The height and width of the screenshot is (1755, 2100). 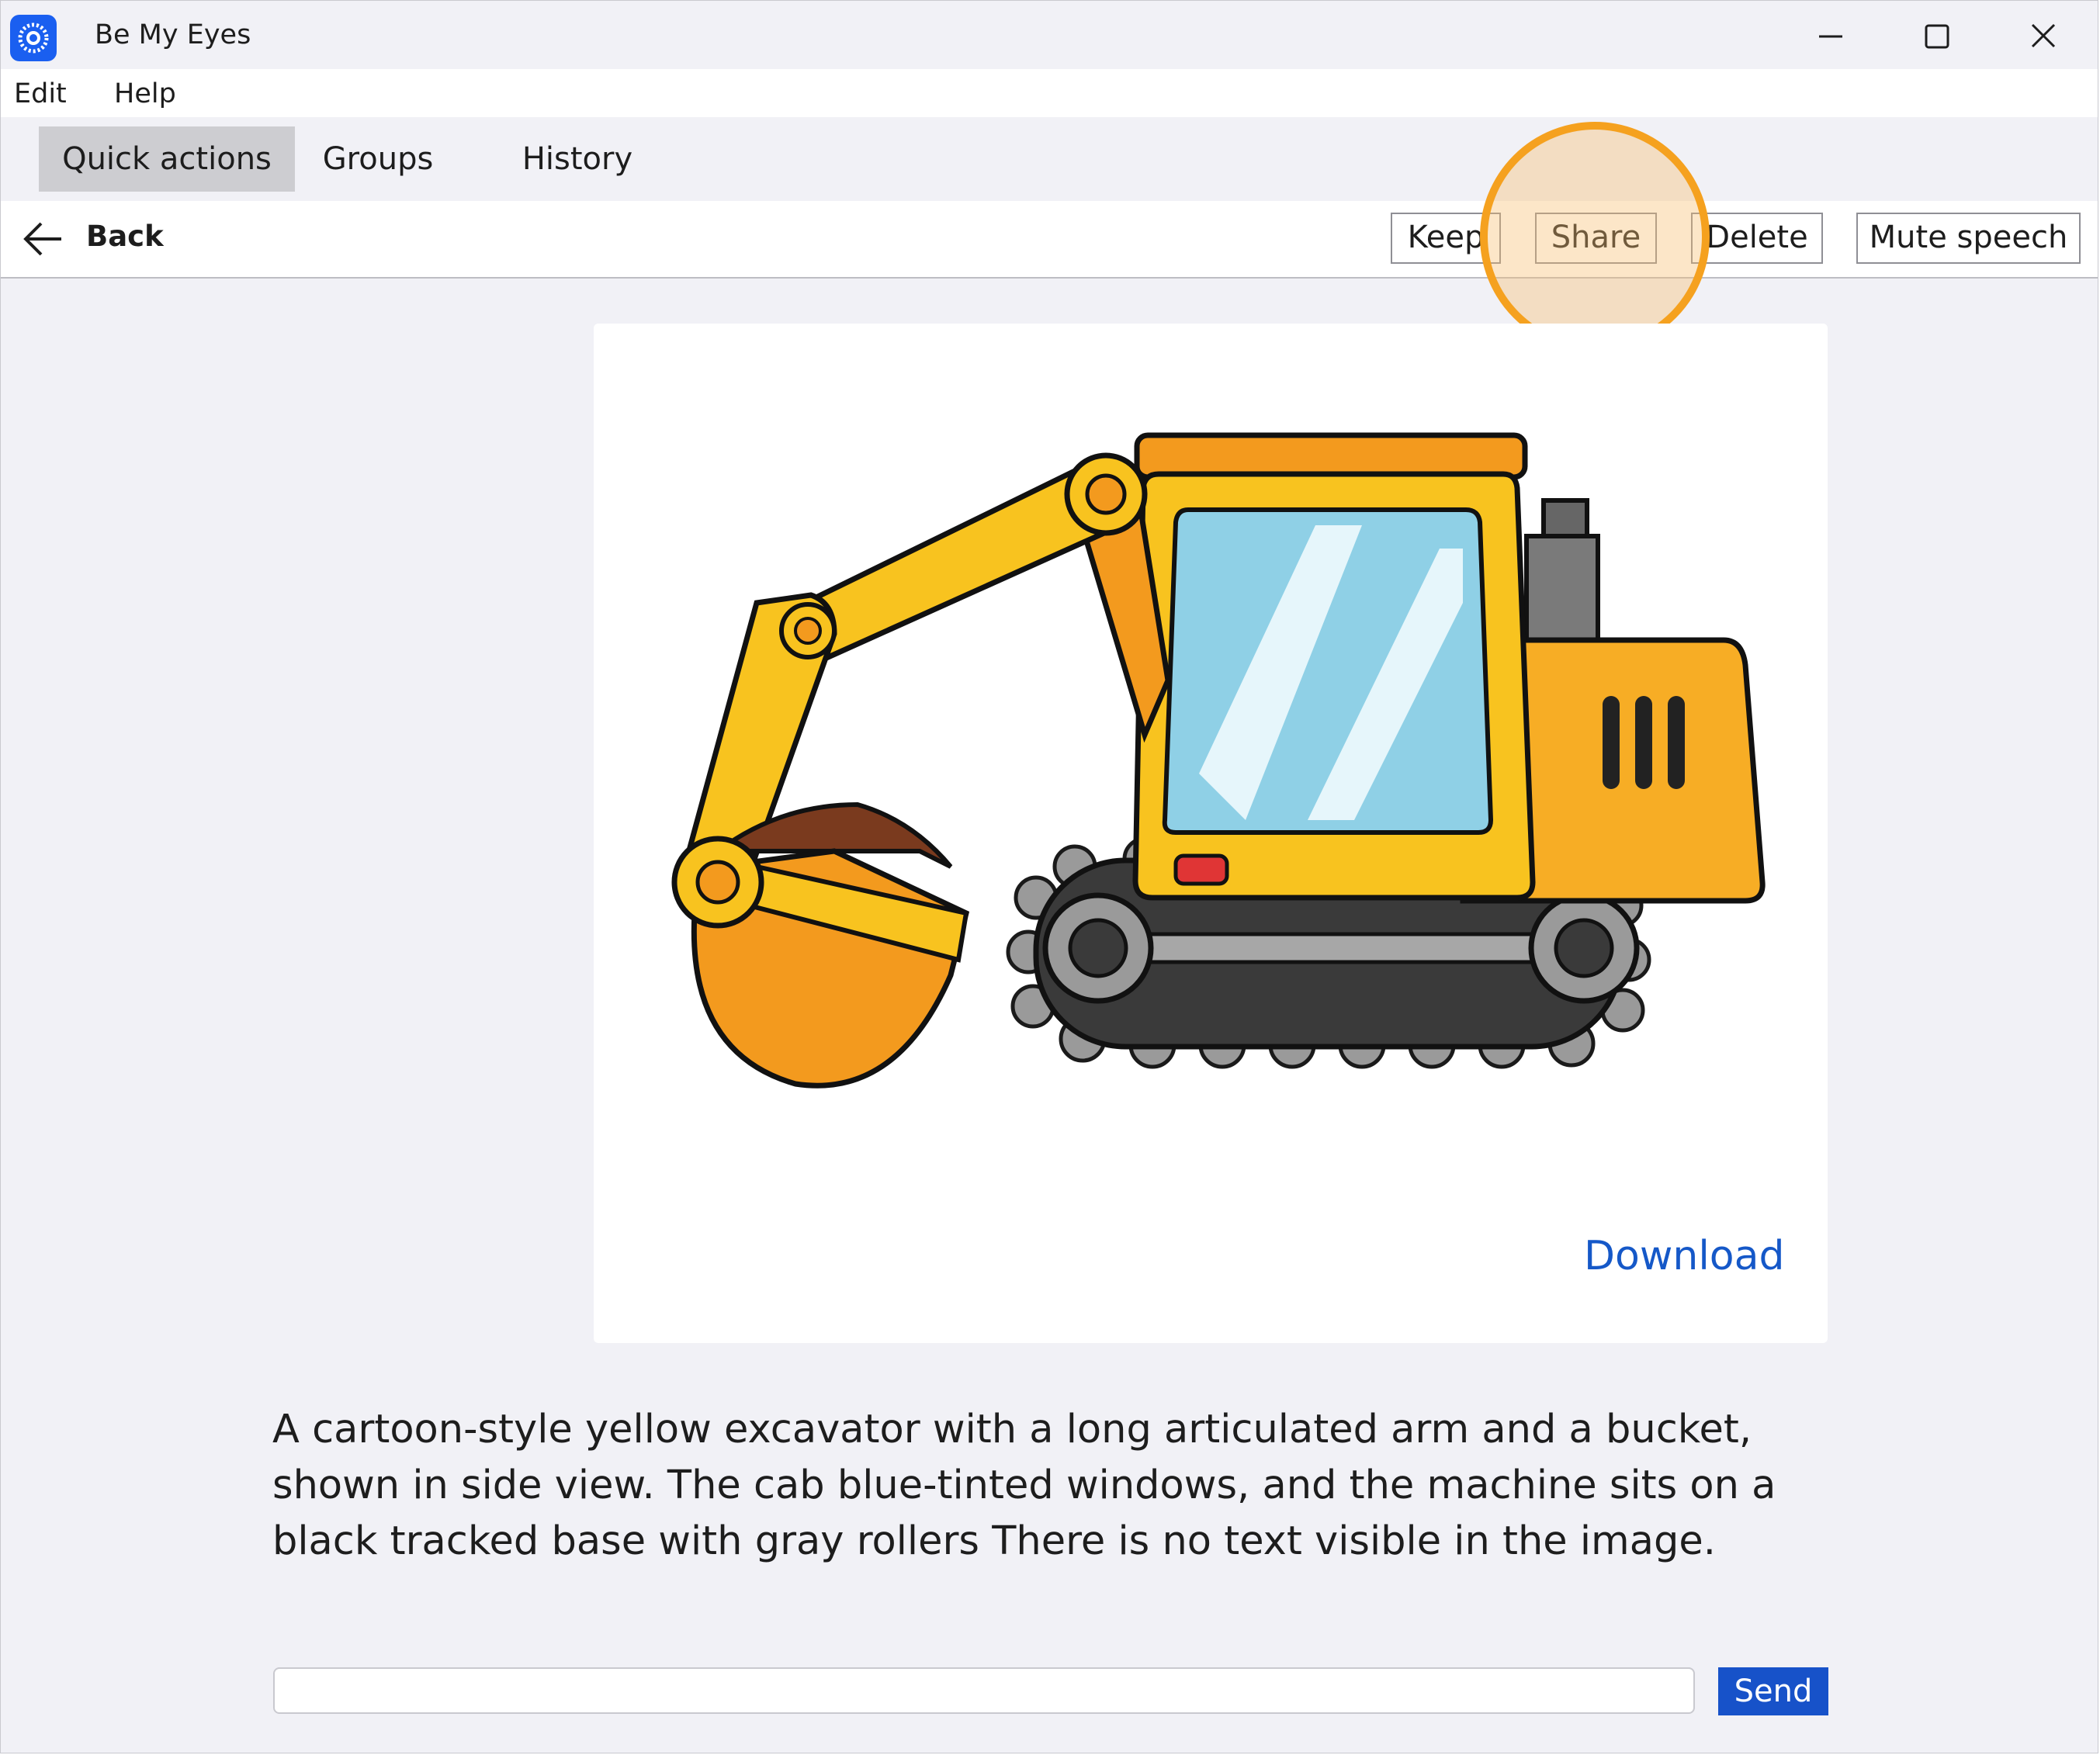 I want to click on menu-help: Help, so click(x=145, y=93).